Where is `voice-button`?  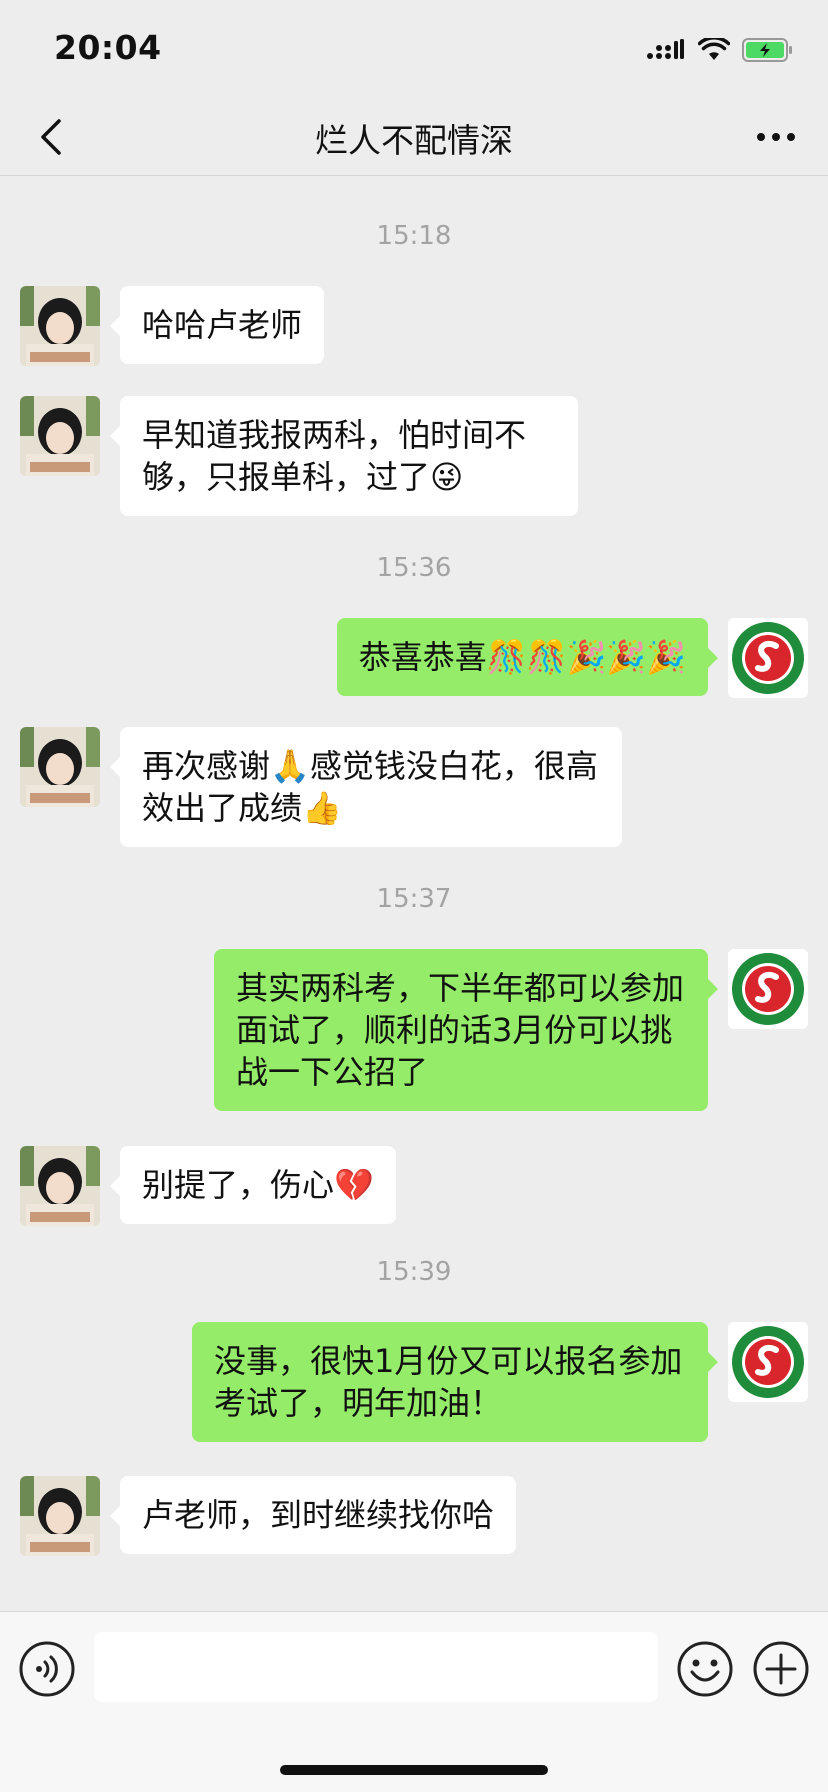 voice-button is located at coordinates (47, 1669).